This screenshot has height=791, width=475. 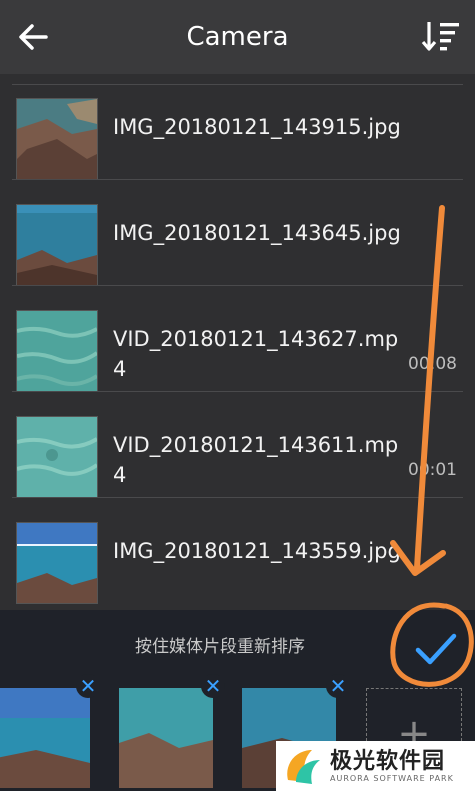 I want to click on watermark-brand: 极光软件园, so click(x=388, y=761).